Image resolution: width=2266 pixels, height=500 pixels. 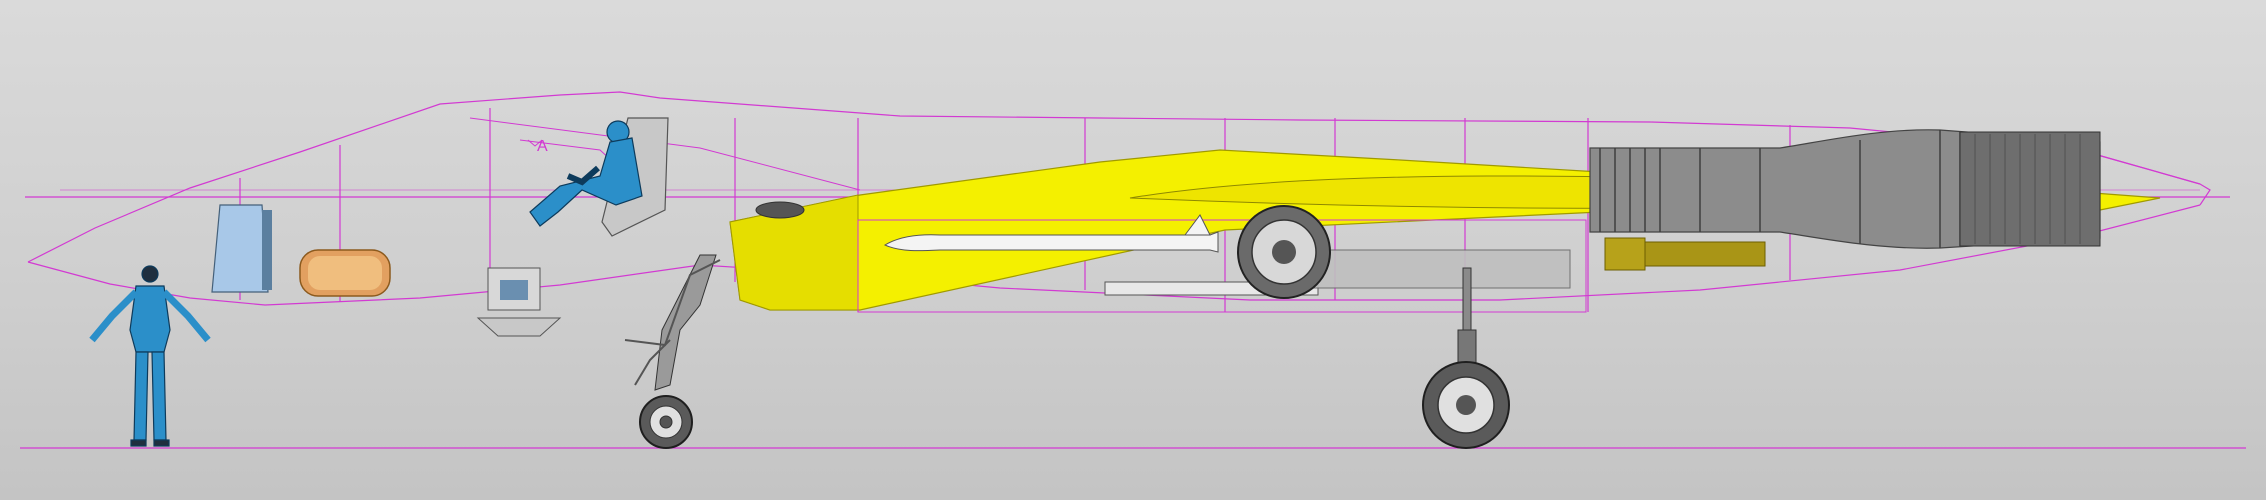 What do you see at coordinates (1466, 358) in the screenshot?
I see `main-wheel-icon` at bounding box center [1466, 358].